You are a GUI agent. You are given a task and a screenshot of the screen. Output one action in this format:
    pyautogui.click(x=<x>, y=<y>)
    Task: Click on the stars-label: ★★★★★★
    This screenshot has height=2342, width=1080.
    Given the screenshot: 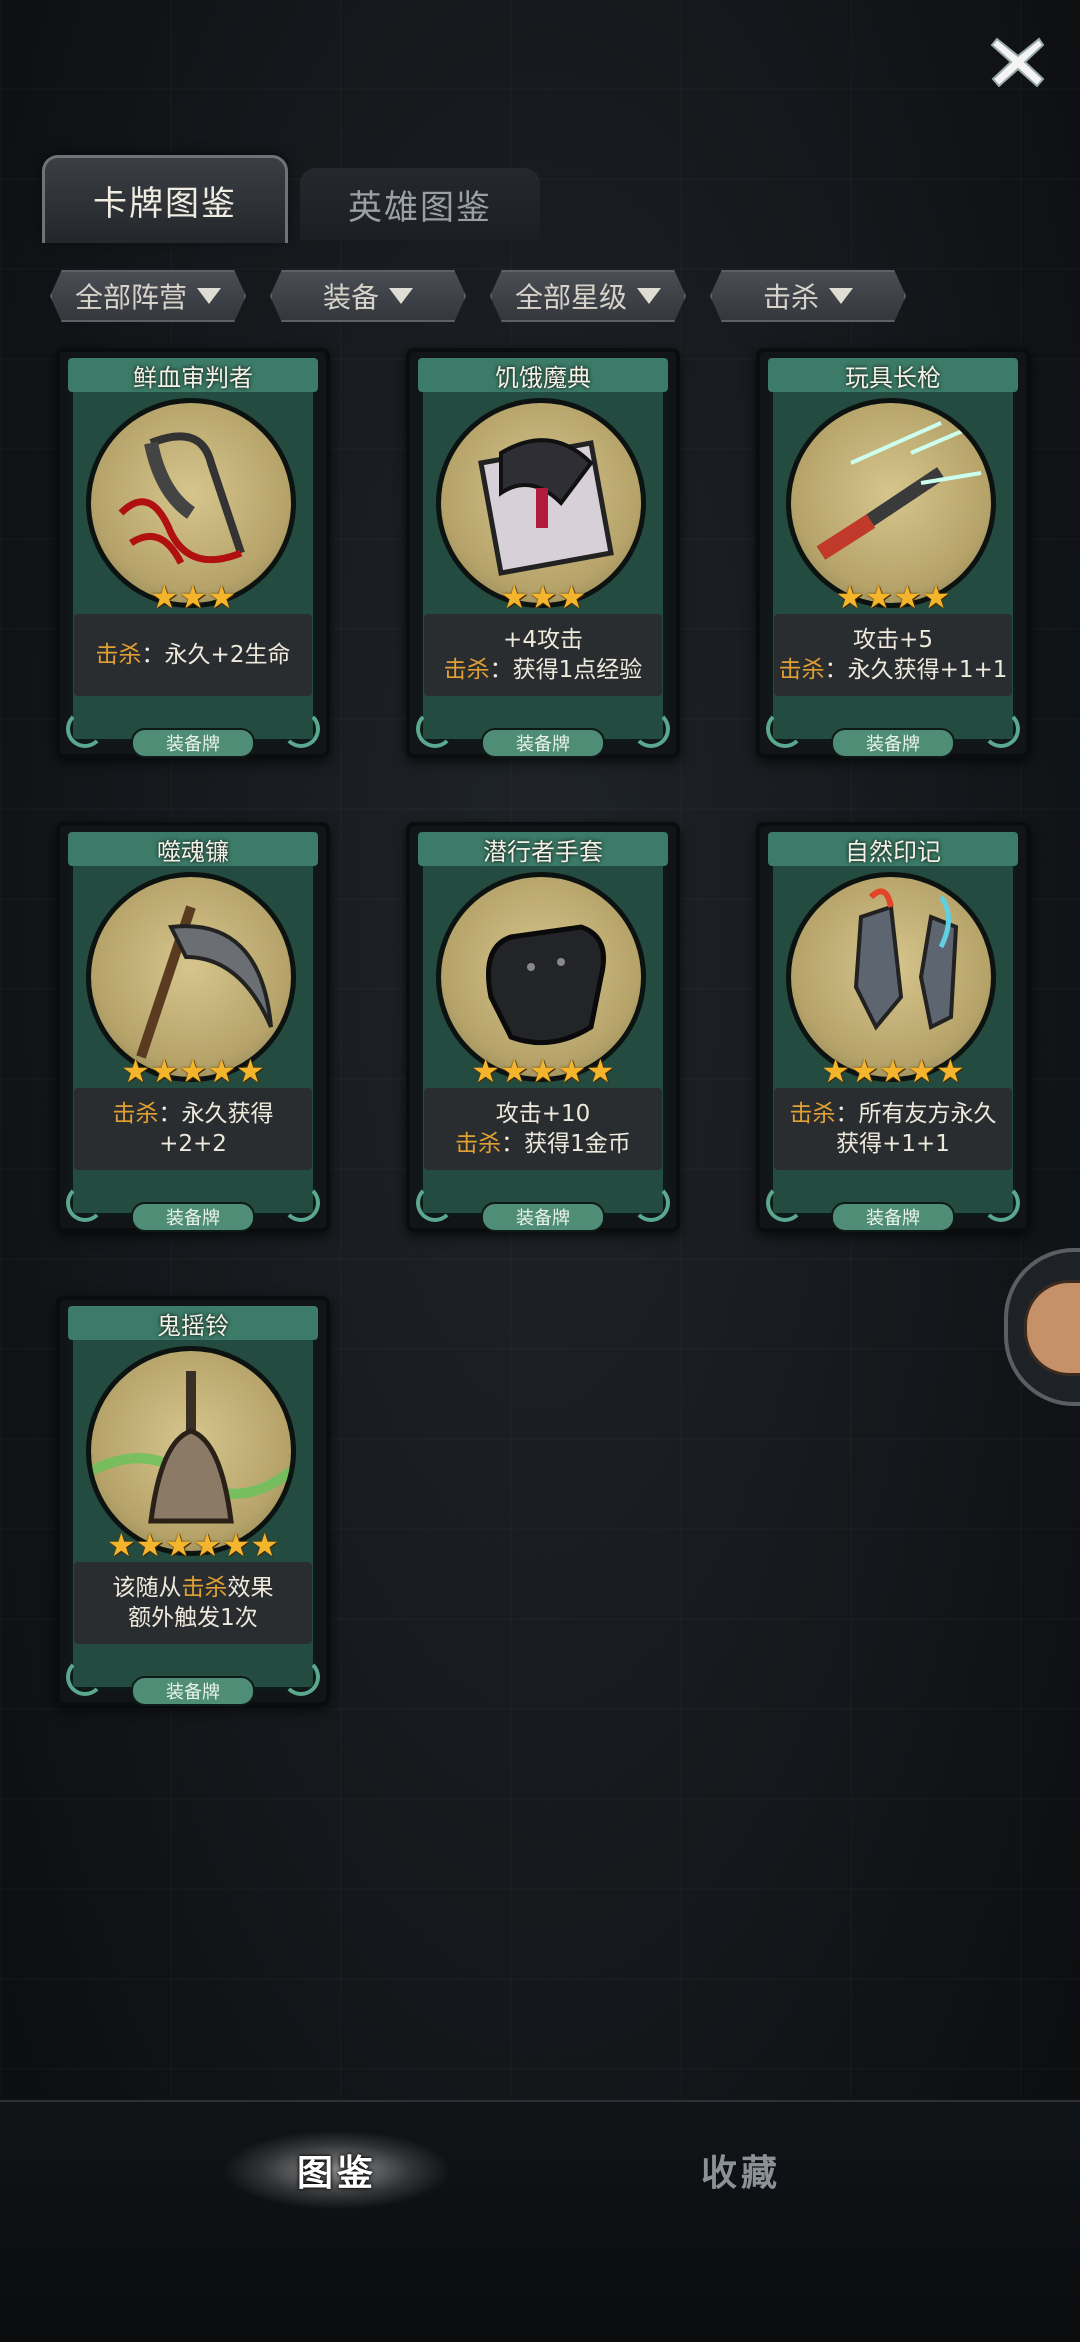 What is the action you would take?
    pyautogui.click(x=193, y=1545)
    